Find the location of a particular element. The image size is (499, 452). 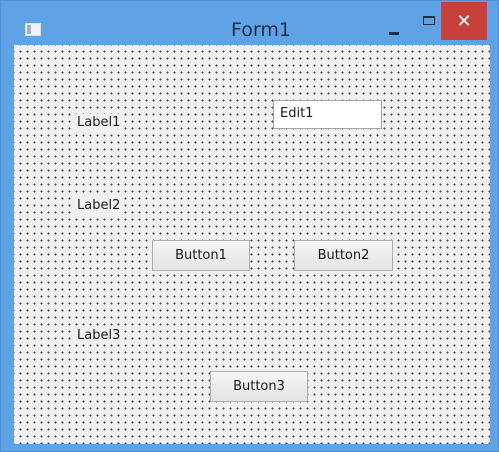

edit1-field: Edit1 is located at coordinates (327, 114).